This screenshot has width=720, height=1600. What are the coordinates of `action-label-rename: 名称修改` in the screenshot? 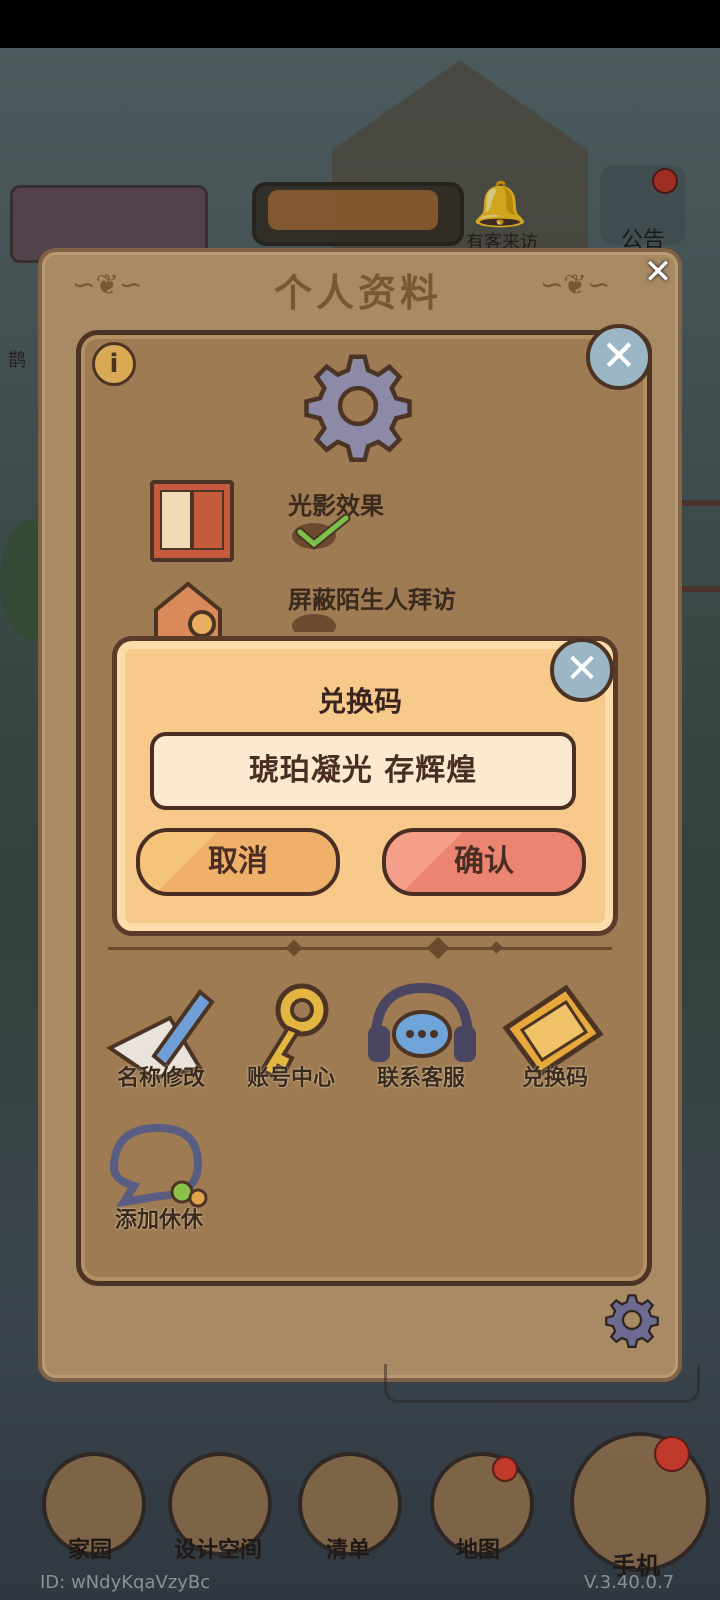 It's located at (160, 1078).